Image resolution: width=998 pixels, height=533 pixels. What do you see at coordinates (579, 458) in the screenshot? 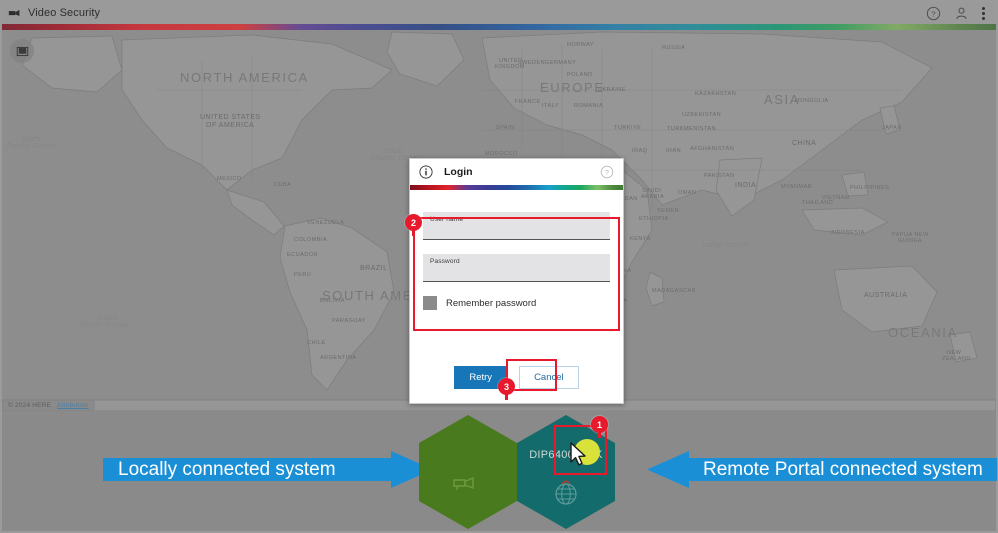
I see `mouse-cursor-icon` at bounding box center [579, 458].